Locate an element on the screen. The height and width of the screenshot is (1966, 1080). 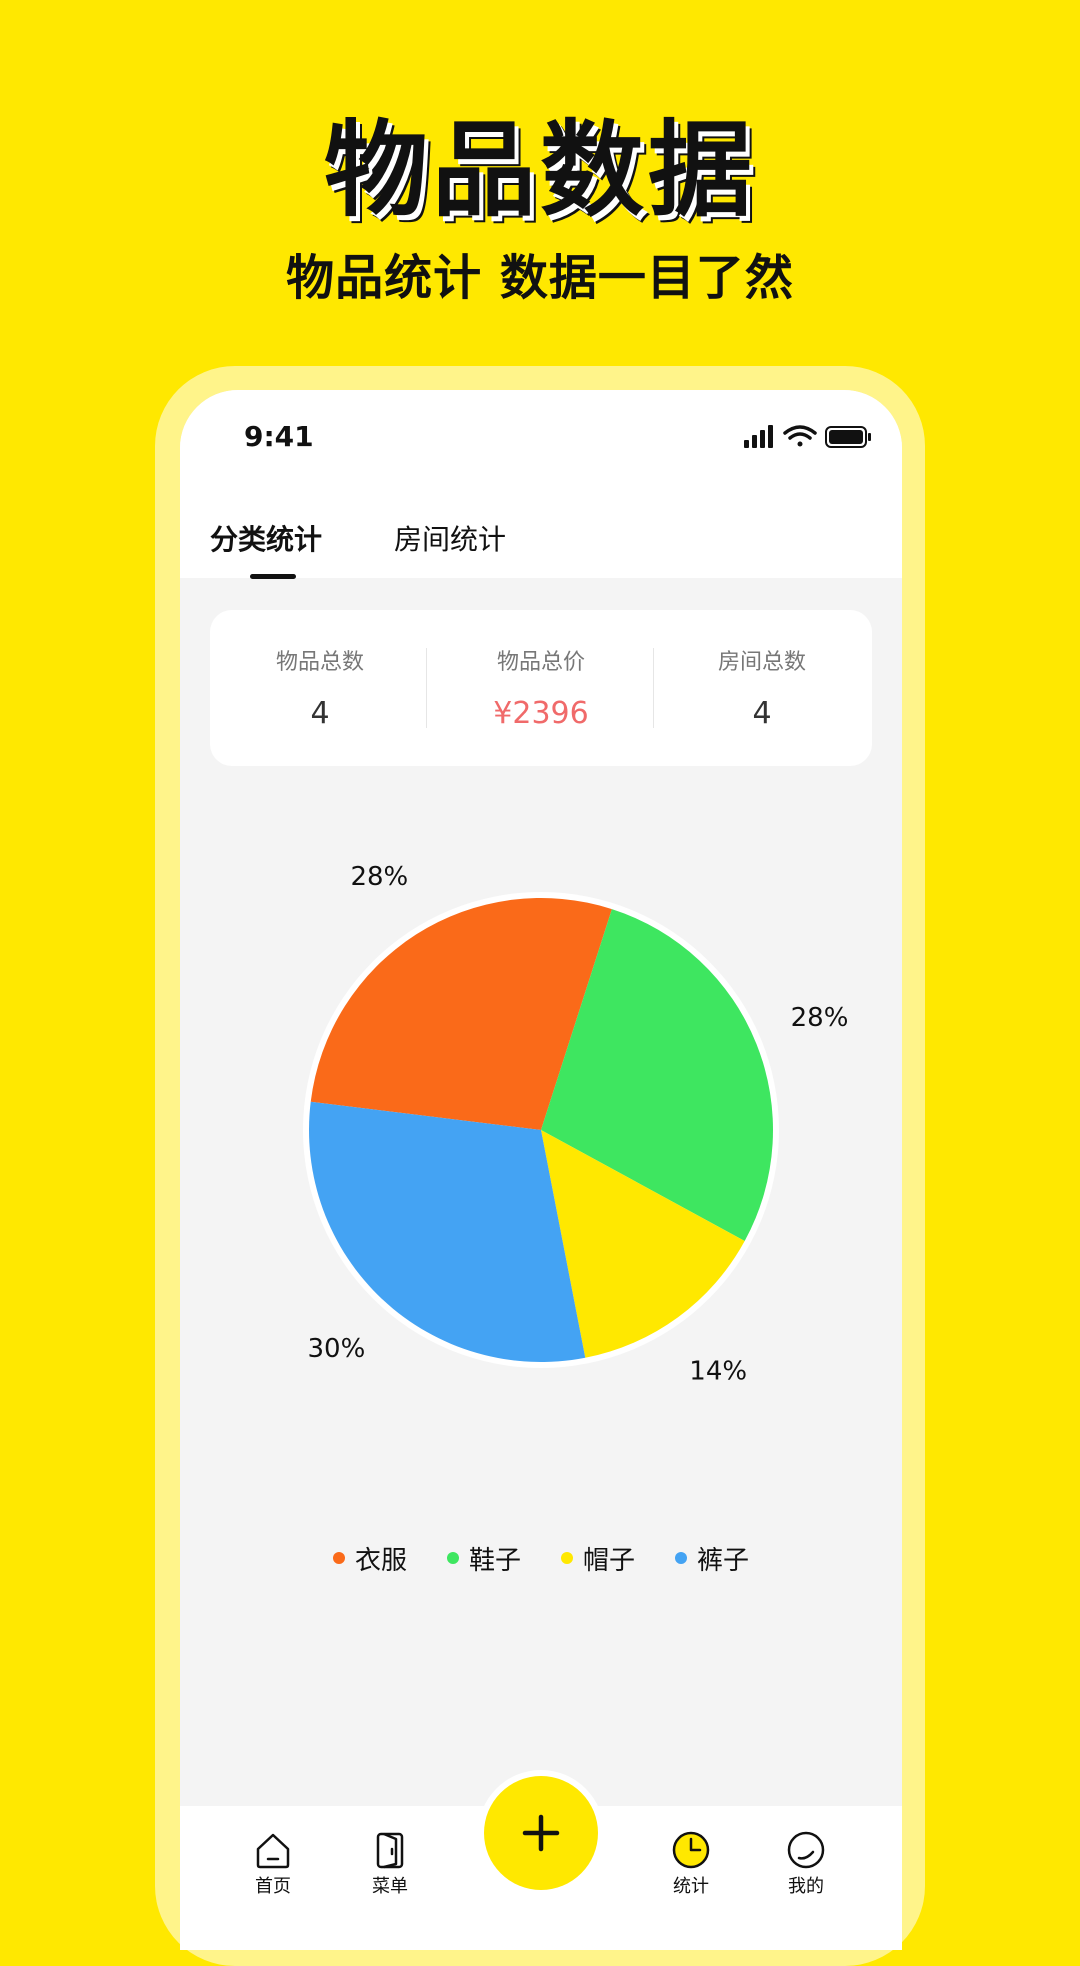
wifi-icon is located at coordinates (800, 436).